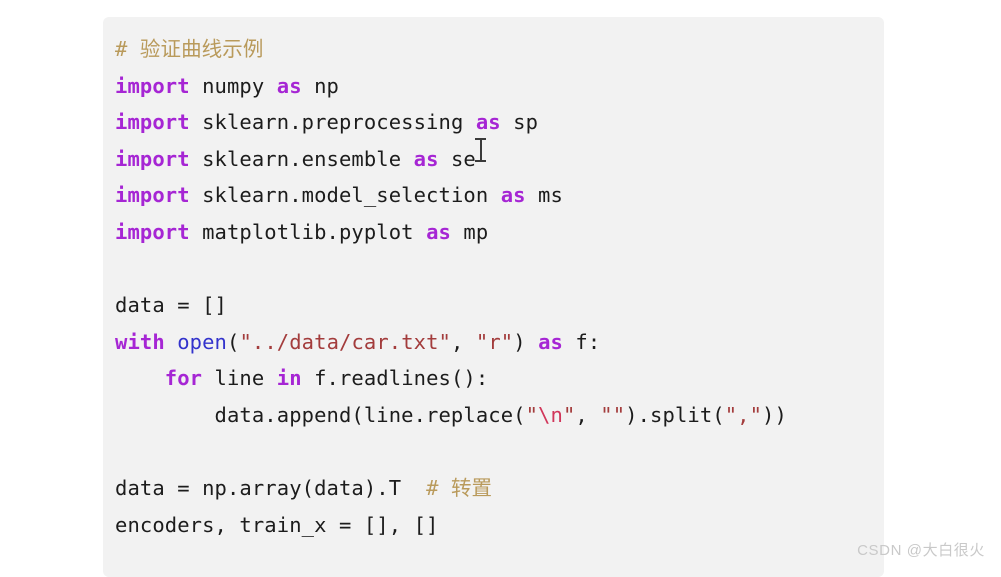 This screenshot has width=1001, height=577. What do you see at coordinates (271, 488) in the screenshot?
I see `code-token-plain: data = np.array(data).T` at bounding box center [271, 488].